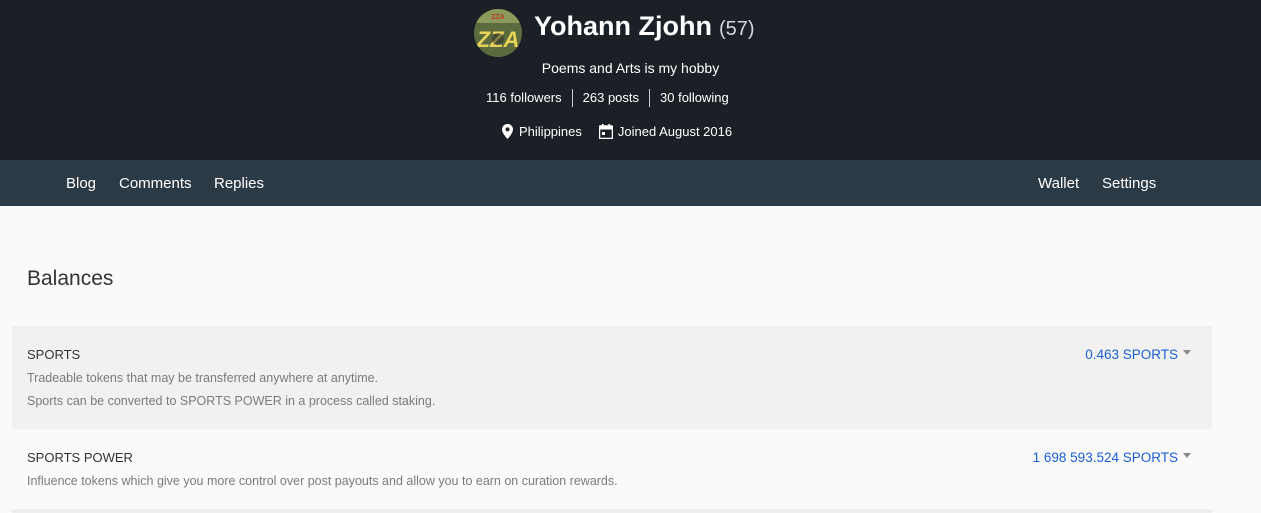  What do you see at coordinates (80, 457) in the screenshot?
I see `balance-title: SPORTS POWER` at bounding box center [80, 457].